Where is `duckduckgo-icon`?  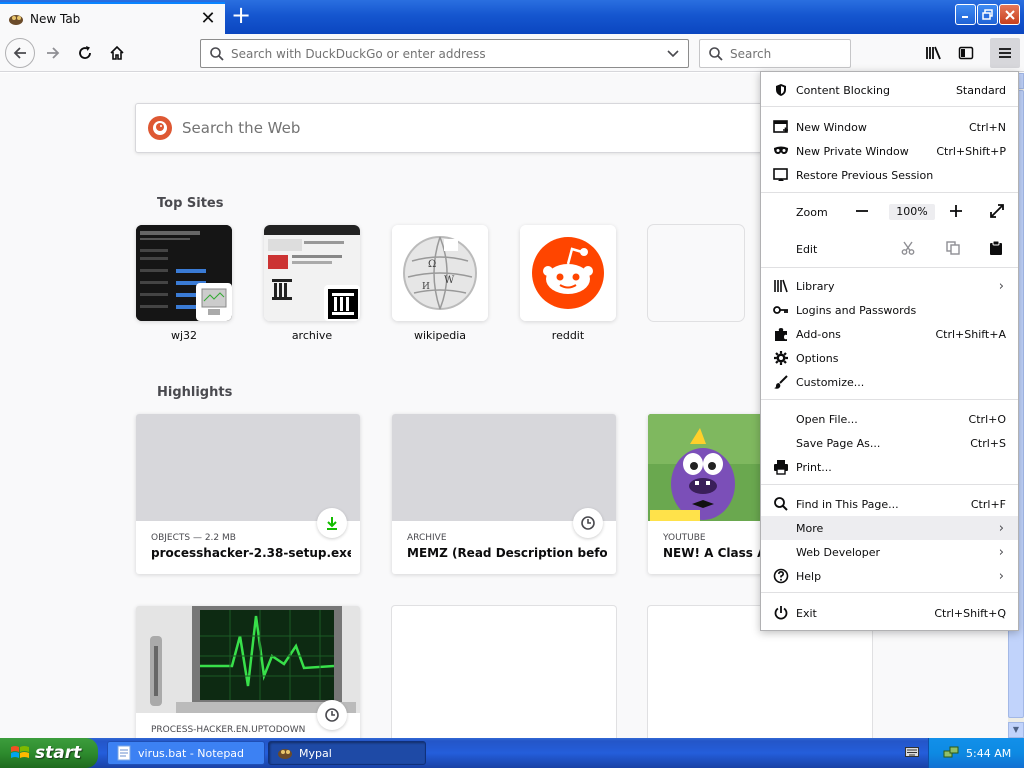 duckduckgo-icon is located at coordinates (160, 128).